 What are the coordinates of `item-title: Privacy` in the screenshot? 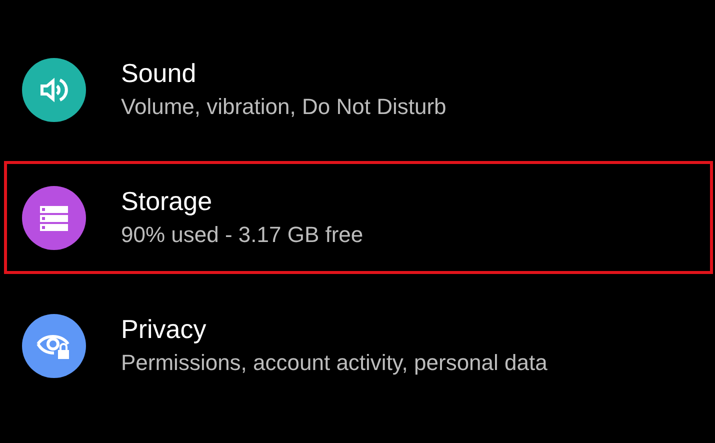 It's located at (164, 329).